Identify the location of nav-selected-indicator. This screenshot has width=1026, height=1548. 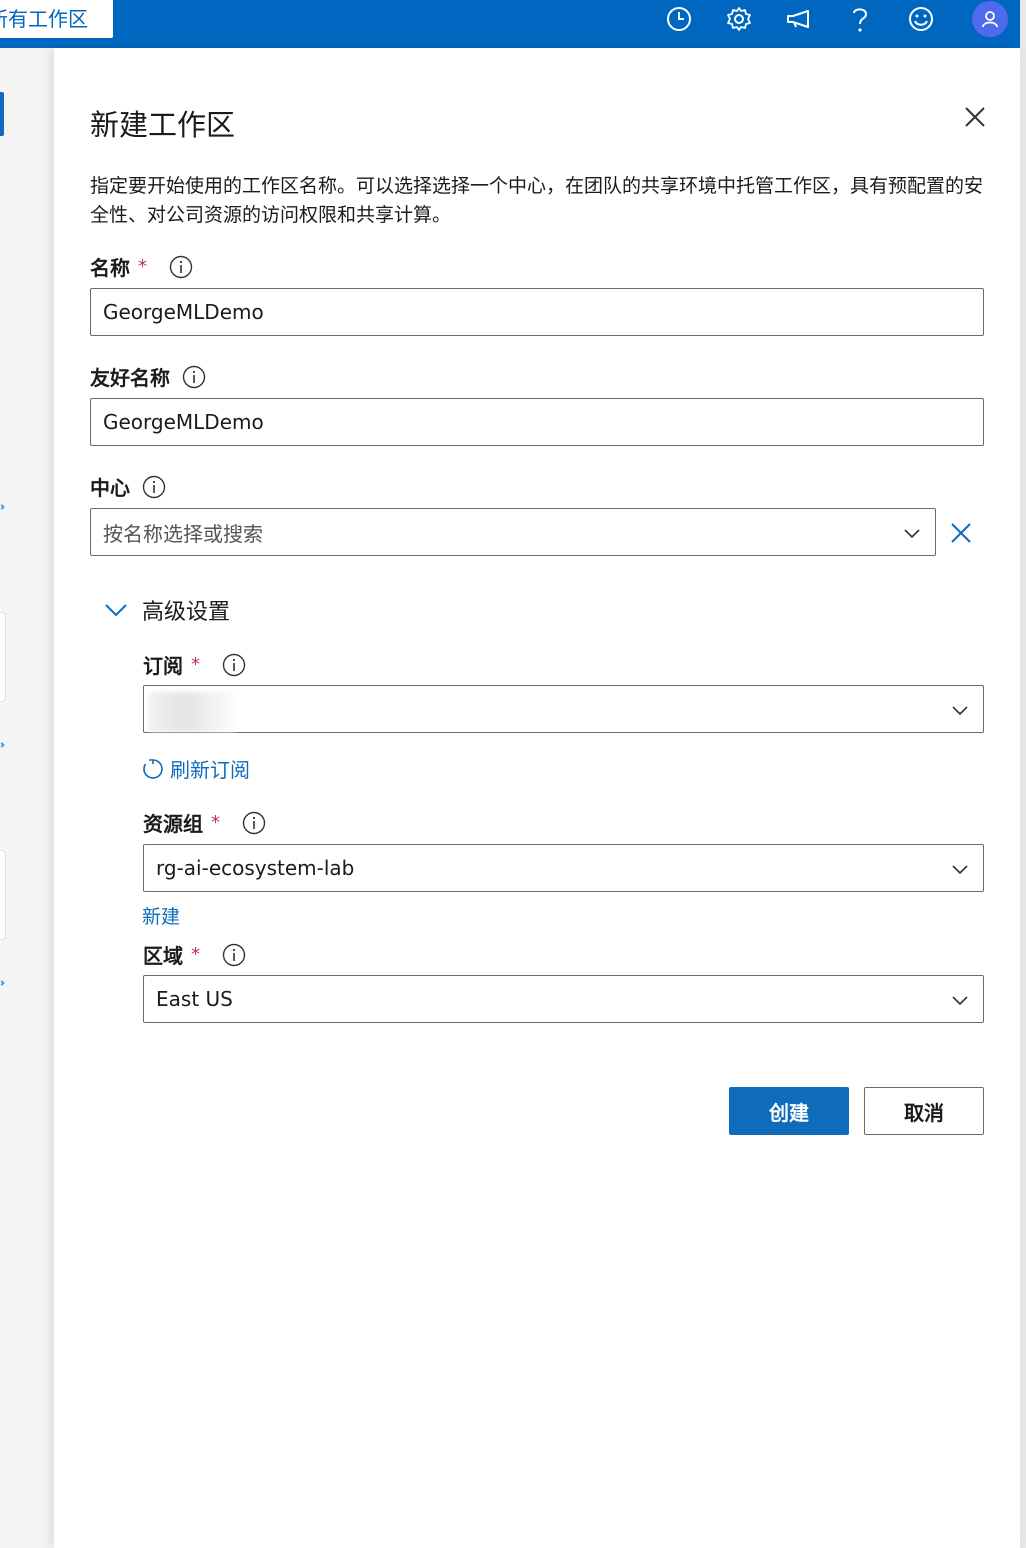
(2, 114).